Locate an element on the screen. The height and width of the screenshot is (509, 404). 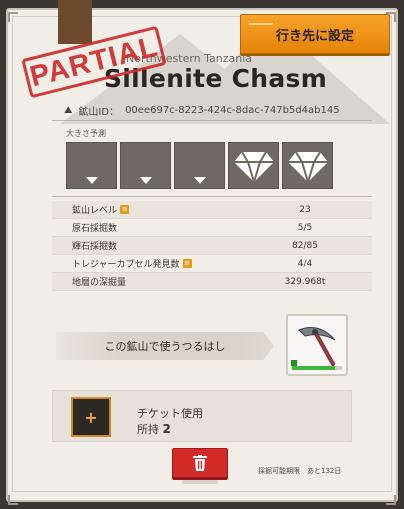
dig-deadline: 採掘可能期限 あと132日 is located at coordinates (300, 471).